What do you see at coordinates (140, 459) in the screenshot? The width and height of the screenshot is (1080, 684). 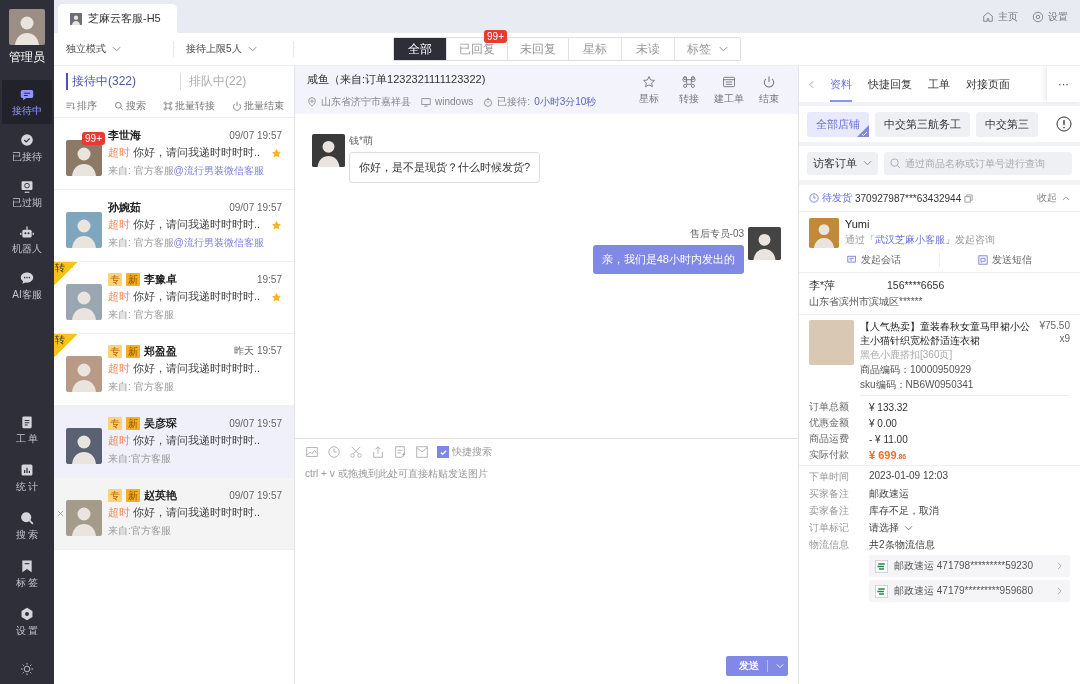 I see `source-text: 来自:官方客服` at bounding box center [140, 459].